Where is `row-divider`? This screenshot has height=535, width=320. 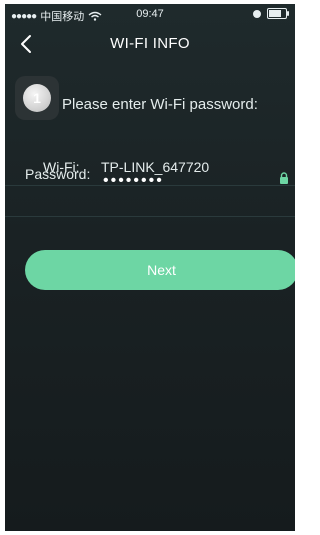 row-divider is located at coordinates (150, 216).